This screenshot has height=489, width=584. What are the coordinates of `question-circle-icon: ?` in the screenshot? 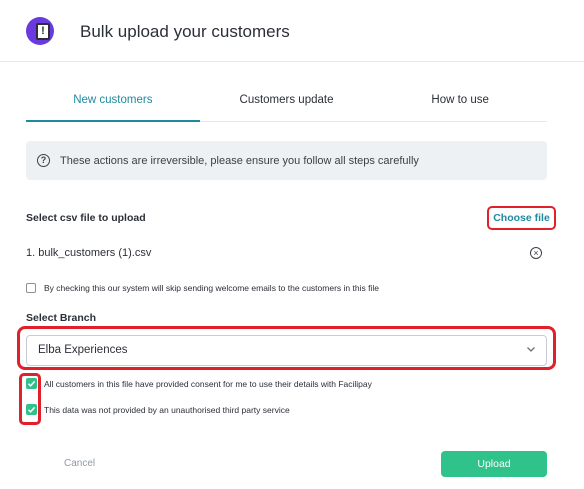 It's located at (43, 160).